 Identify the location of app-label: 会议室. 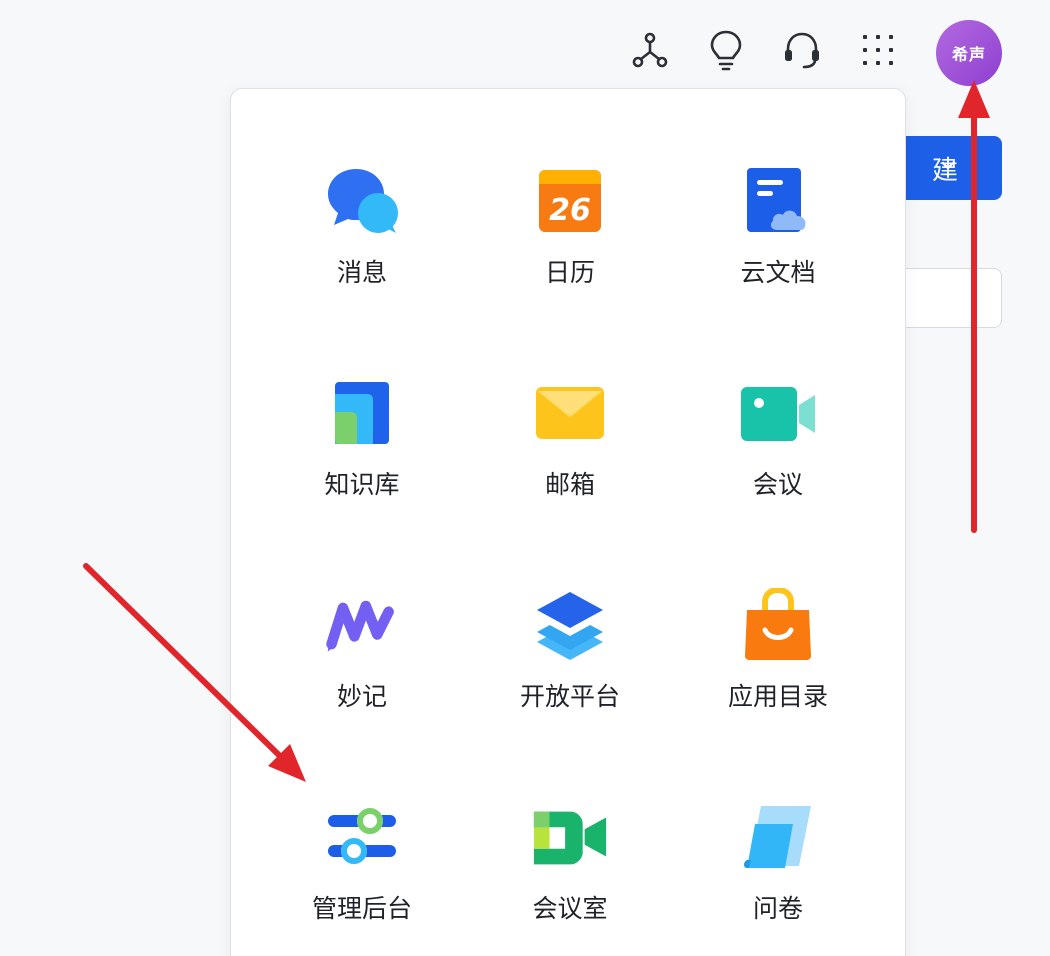
(570, 908).